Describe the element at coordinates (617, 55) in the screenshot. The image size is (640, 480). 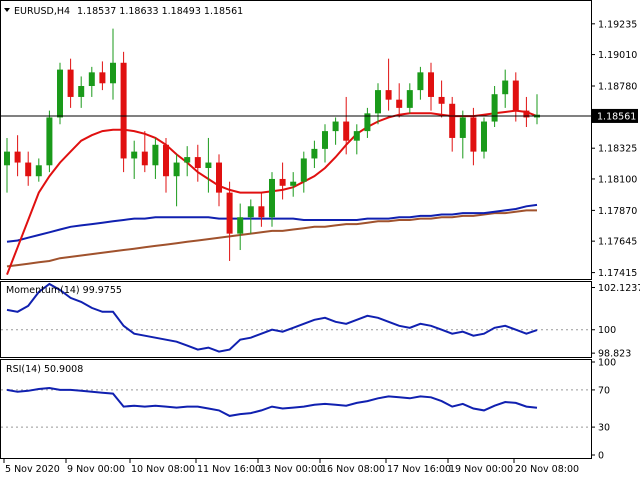
I see `price-y-tick-label: 1.19010` at that location.